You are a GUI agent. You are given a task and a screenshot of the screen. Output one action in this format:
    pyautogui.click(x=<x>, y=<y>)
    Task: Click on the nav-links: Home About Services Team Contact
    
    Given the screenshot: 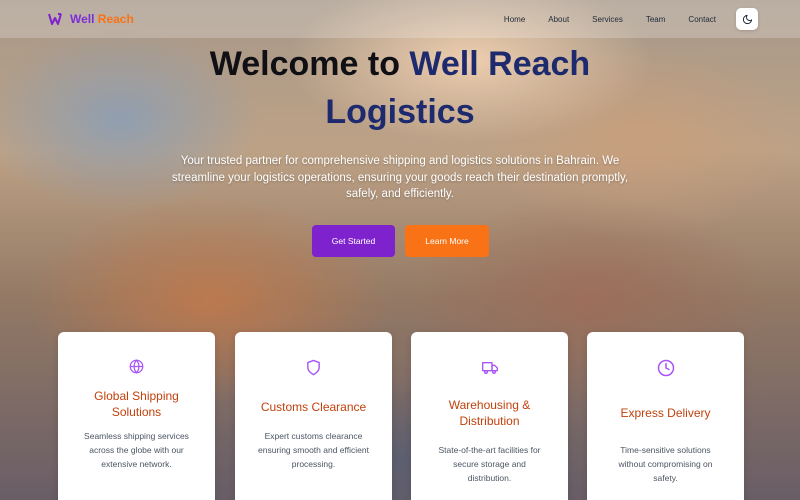 What is the action you would take?
    pyautogui.click(x=631, y=19)
    